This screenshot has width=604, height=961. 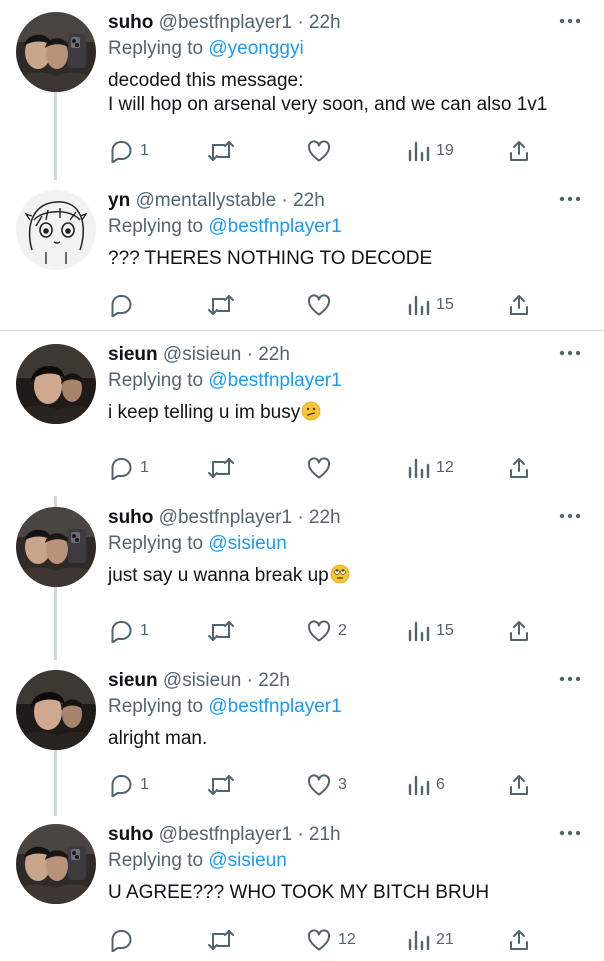 What do you see at coordinates (431, 940) in the screenshot?
I see `views-button: 21` at bounding box center [431, 940].